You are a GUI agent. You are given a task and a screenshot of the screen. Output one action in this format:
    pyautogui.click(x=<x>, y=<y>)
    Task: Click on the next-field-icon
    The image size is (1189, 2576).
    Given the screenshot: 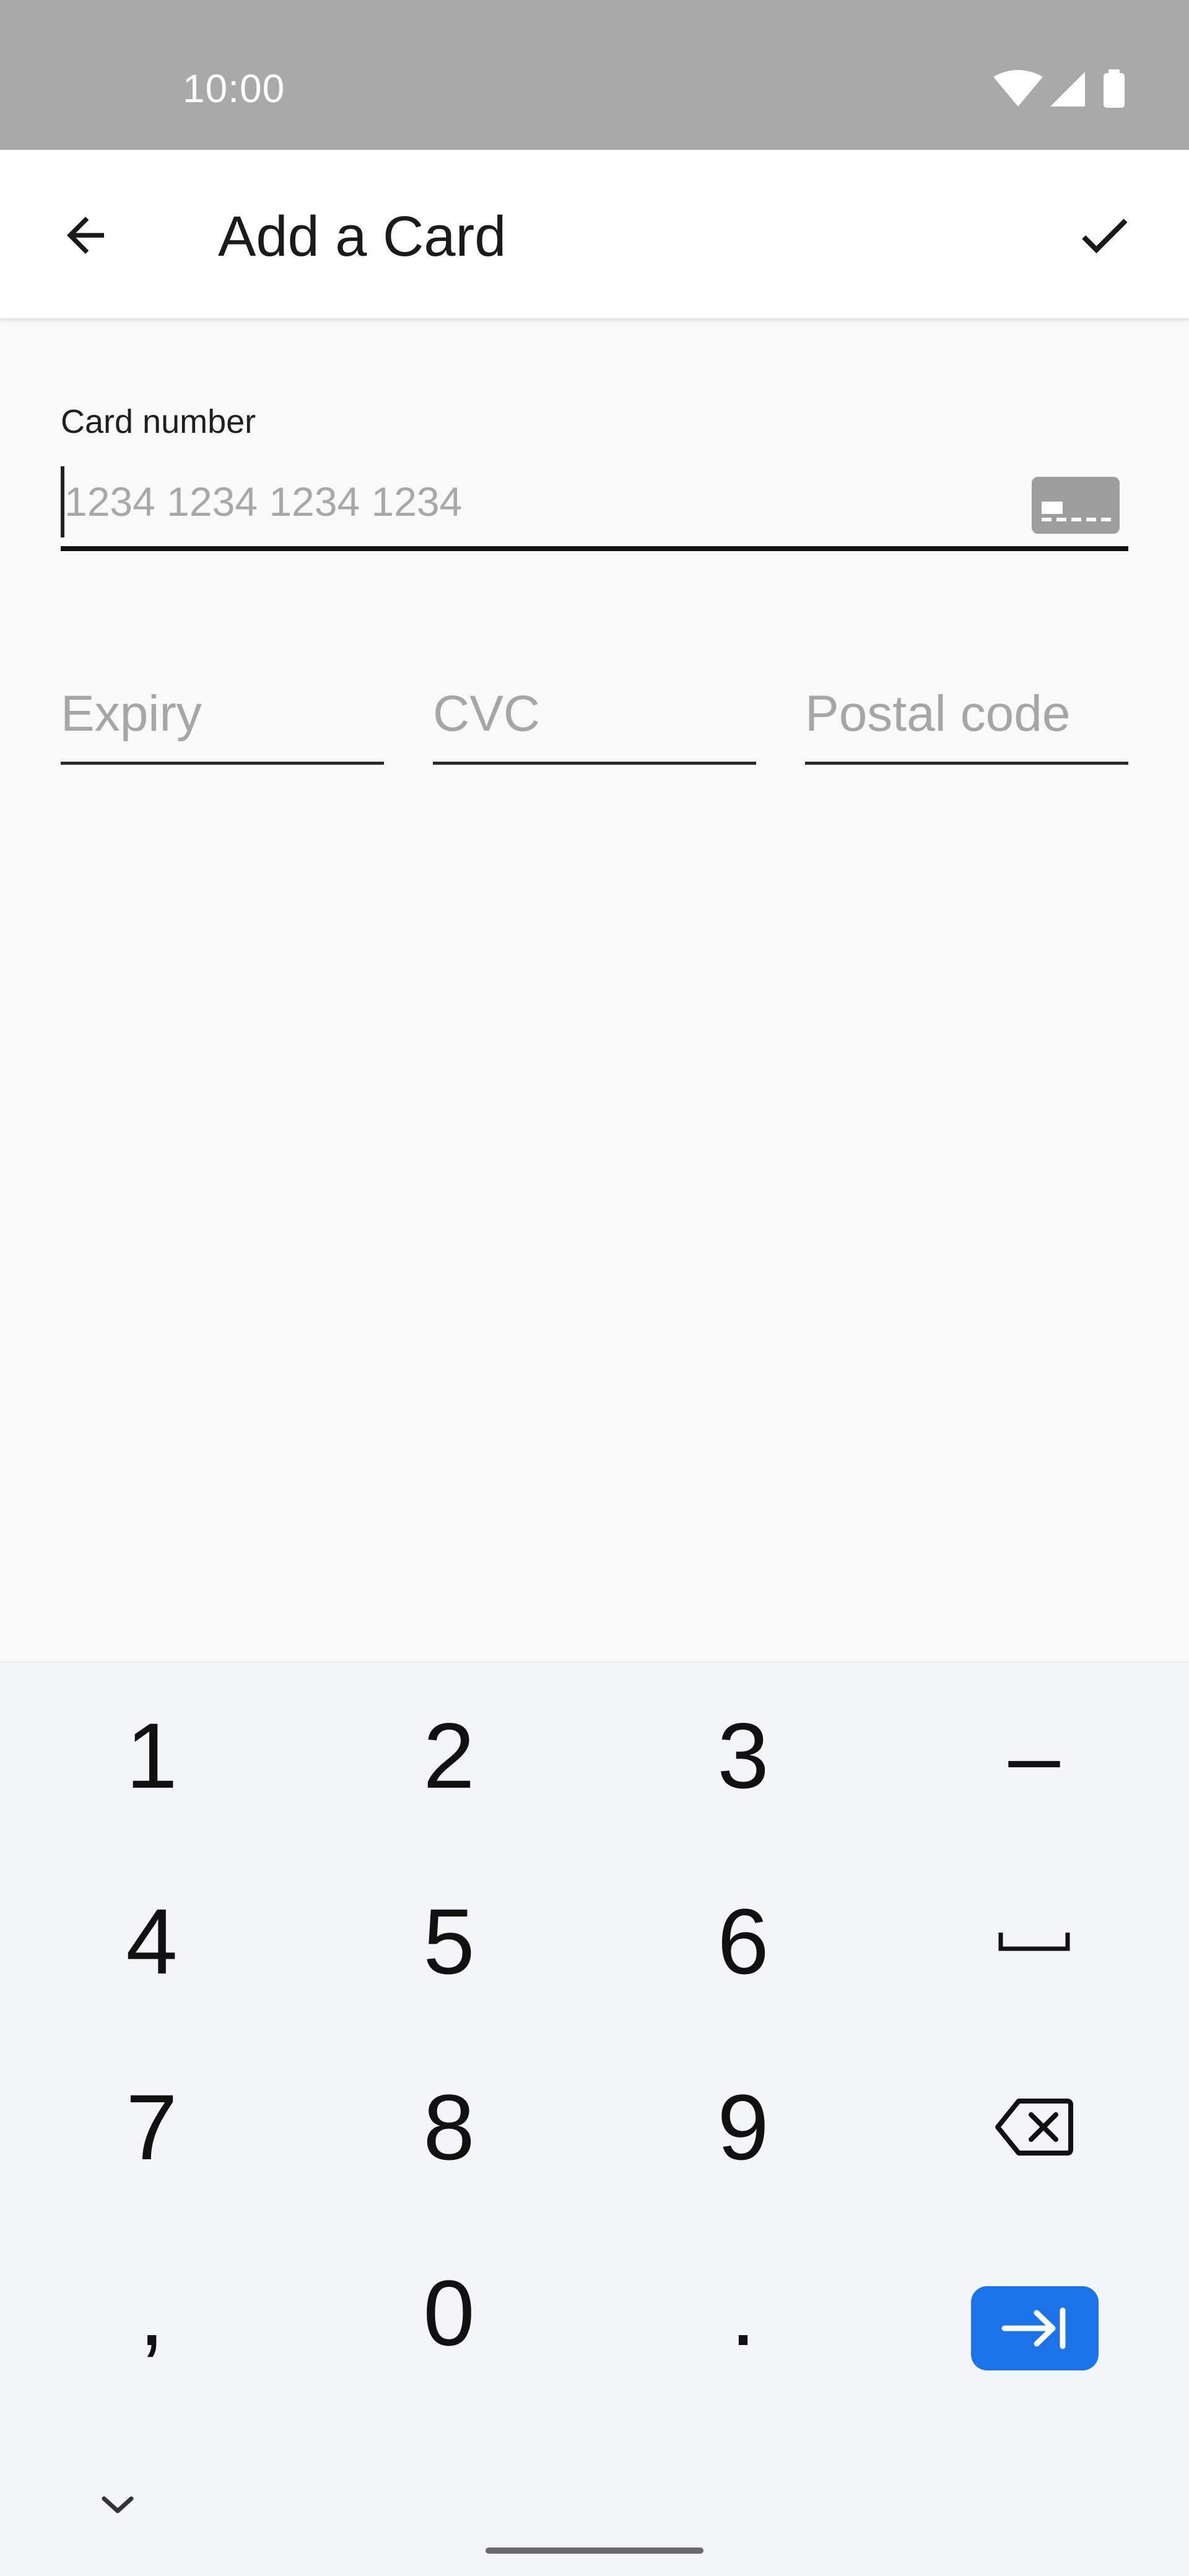 What is the action you would take?
    pyautogui.click(x=1033, y=2328)
    